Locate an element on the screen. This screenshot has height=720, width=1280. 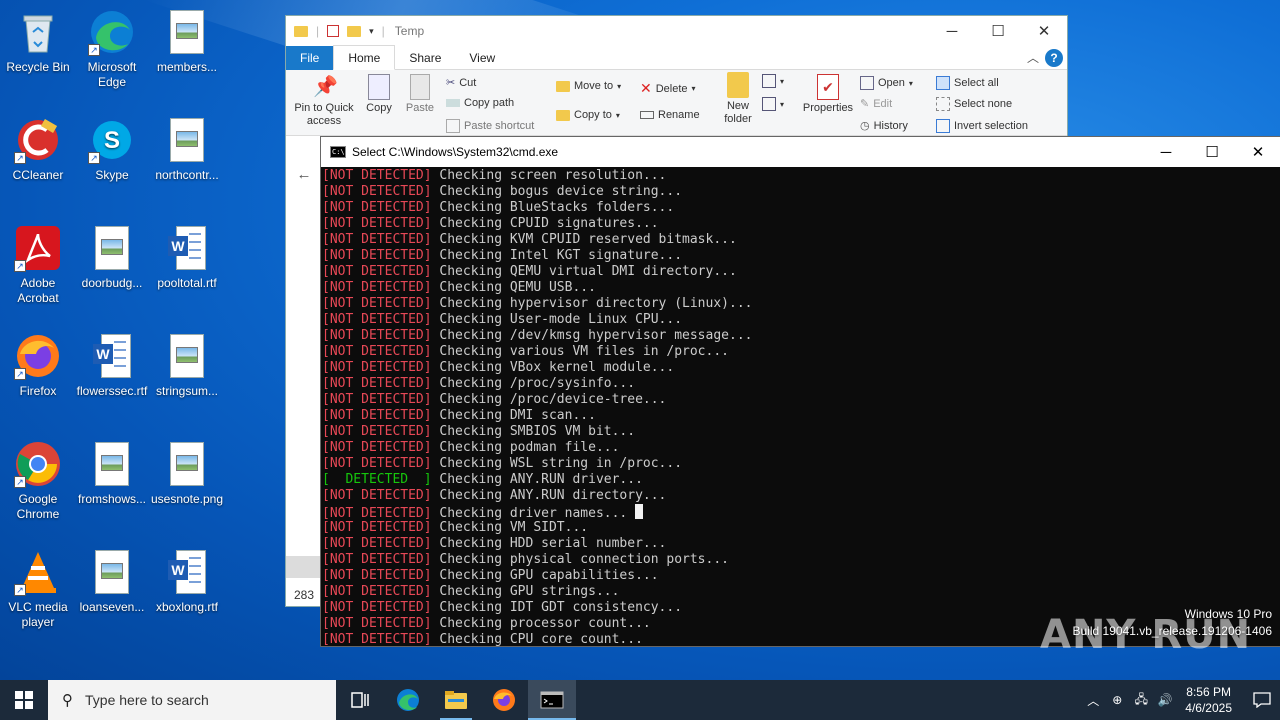
tab-home: Home is located at coordinates (364, 57).